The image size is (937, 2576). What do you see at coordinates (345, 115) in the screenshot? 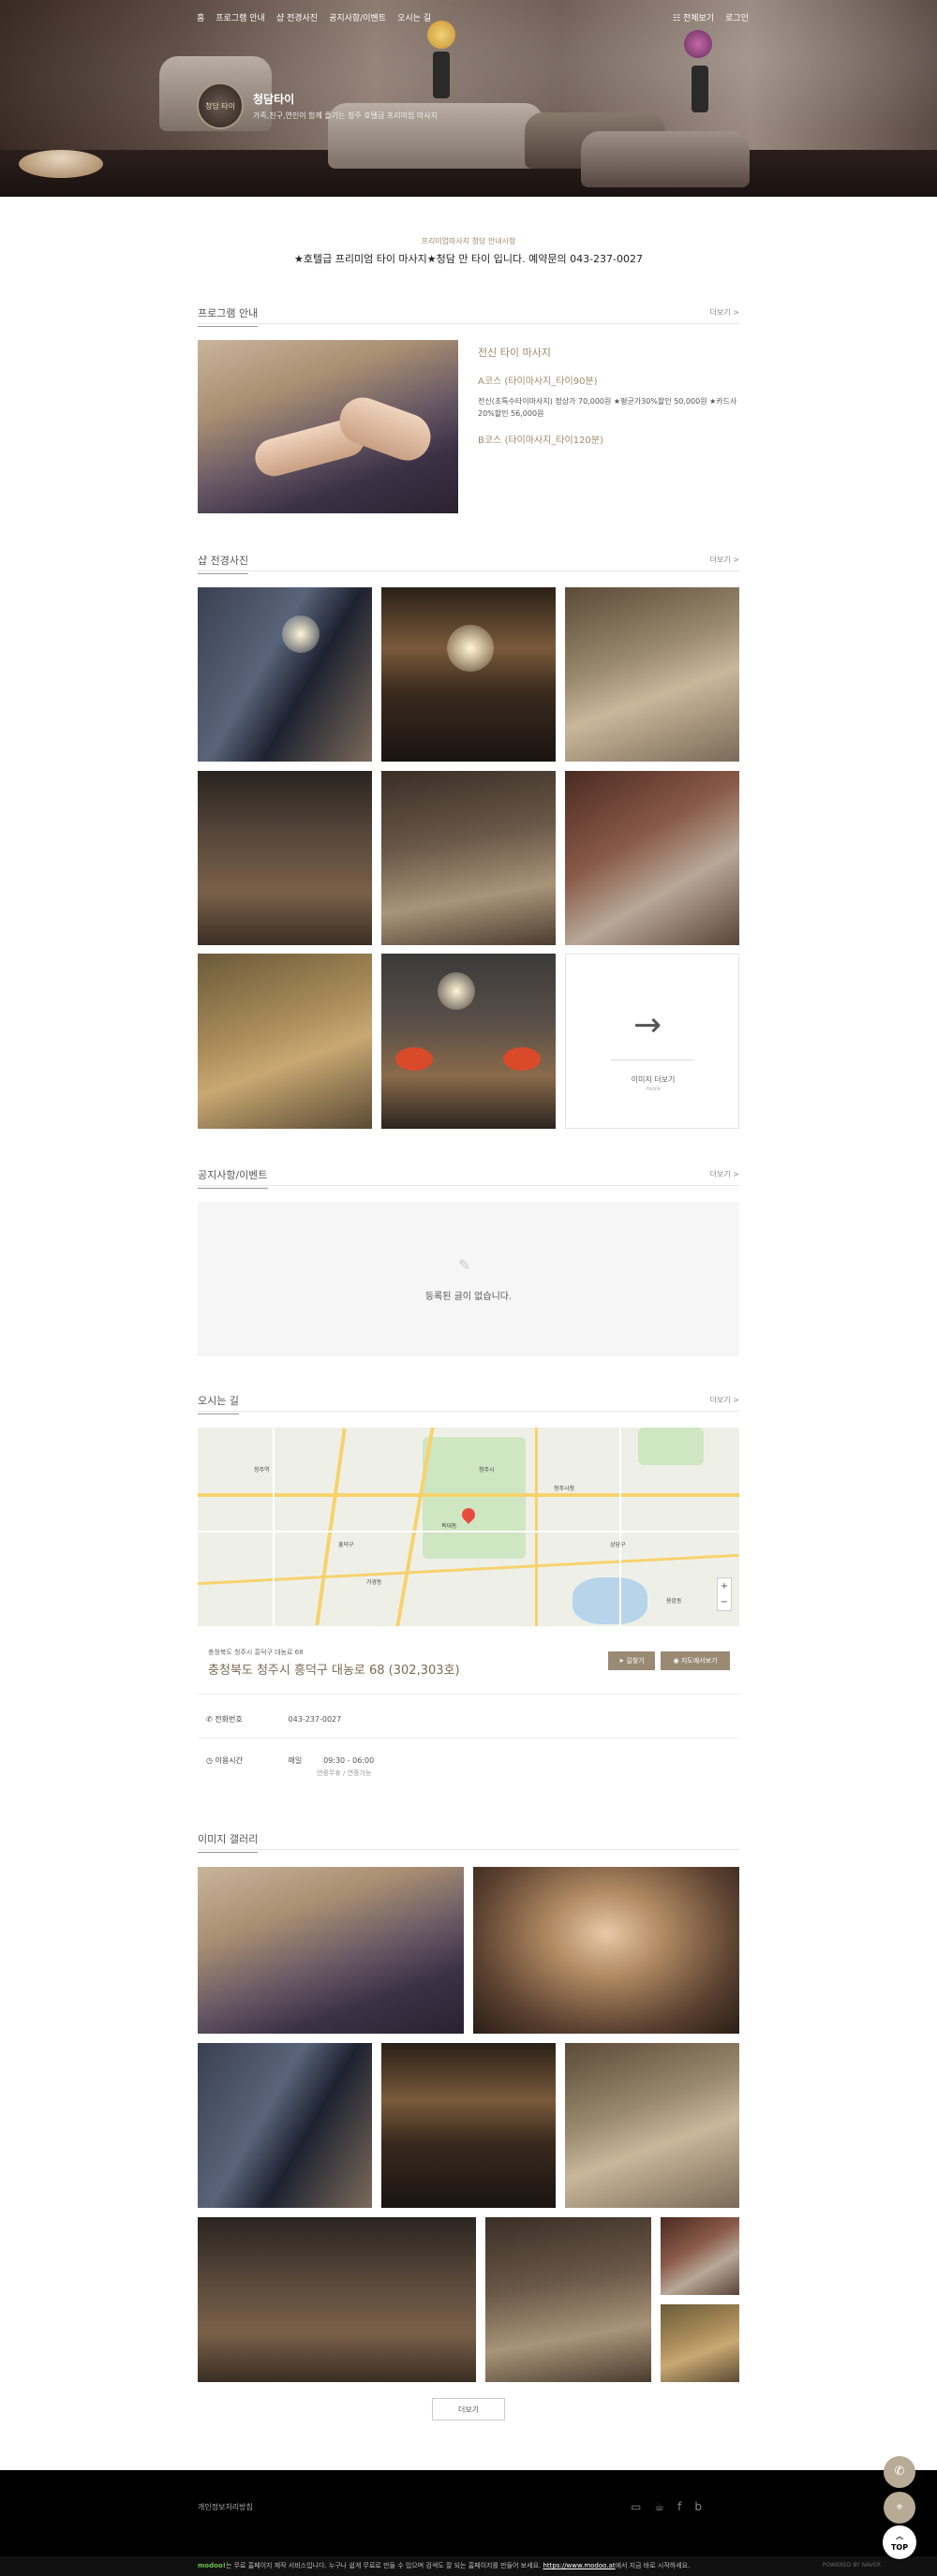
I see `site-description: 가족,친구,연인이 함께 즐기는 청주 호텔급 프리미엄 마사지` at bounding box center [345, 115].